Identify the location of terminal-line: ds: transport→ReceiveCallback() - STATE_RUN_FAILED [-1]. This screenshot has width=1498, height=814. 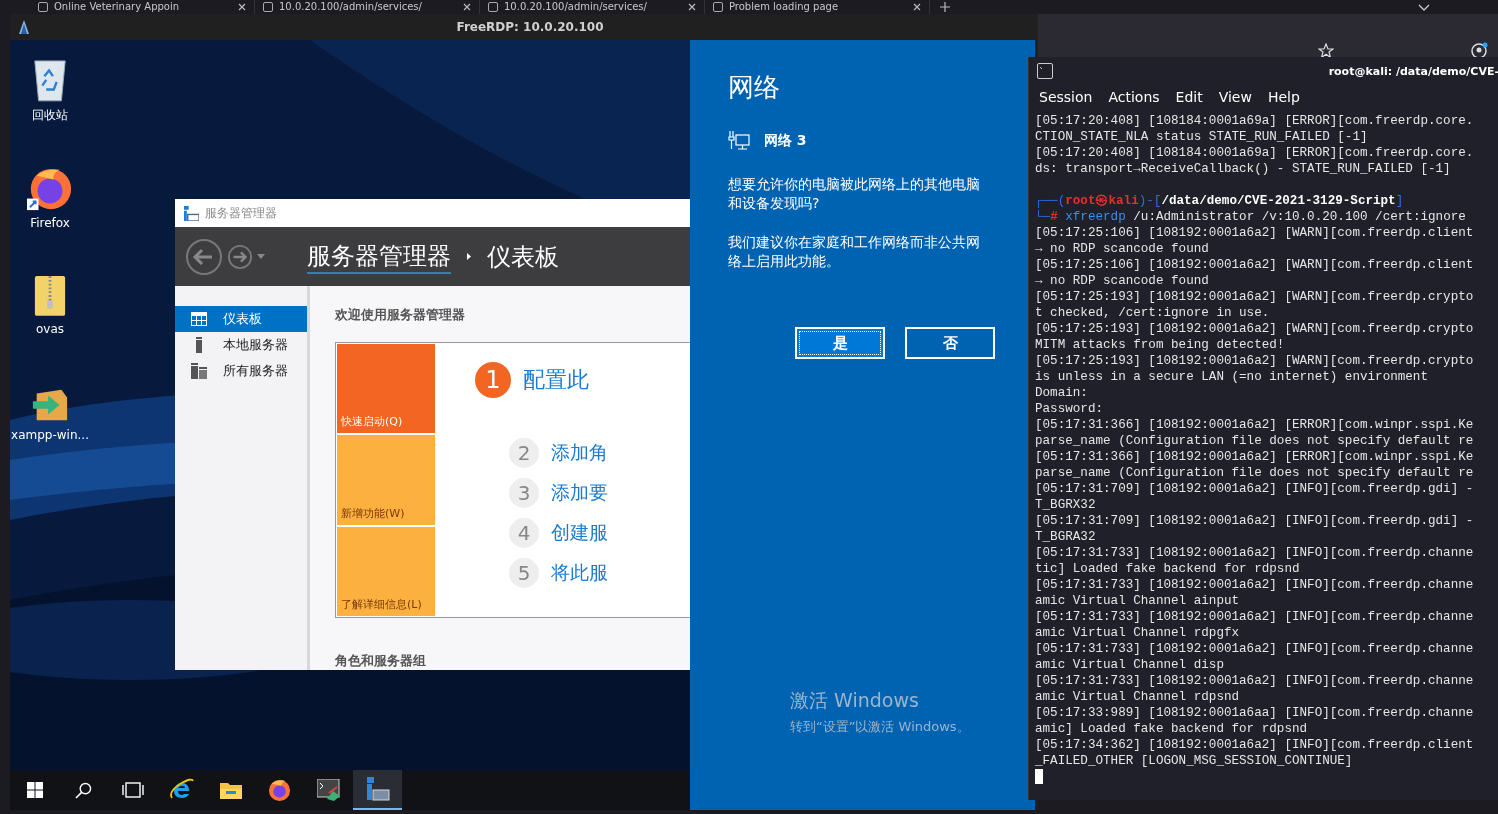
(1243, 169).